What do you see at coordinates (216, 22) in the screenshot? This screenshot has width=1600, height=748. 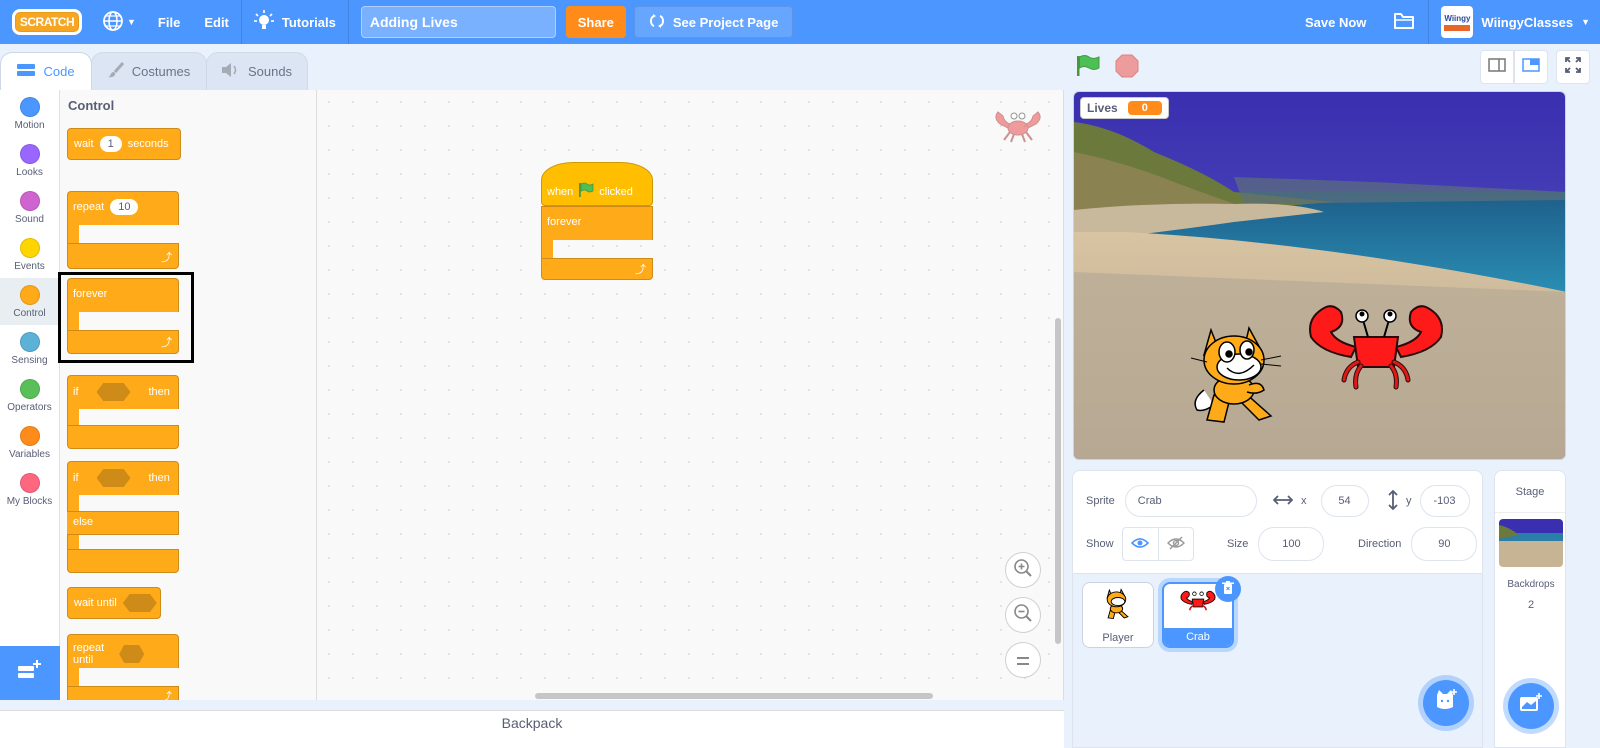 I see `edit-menu: Edit` at bounding box center [216, 22].